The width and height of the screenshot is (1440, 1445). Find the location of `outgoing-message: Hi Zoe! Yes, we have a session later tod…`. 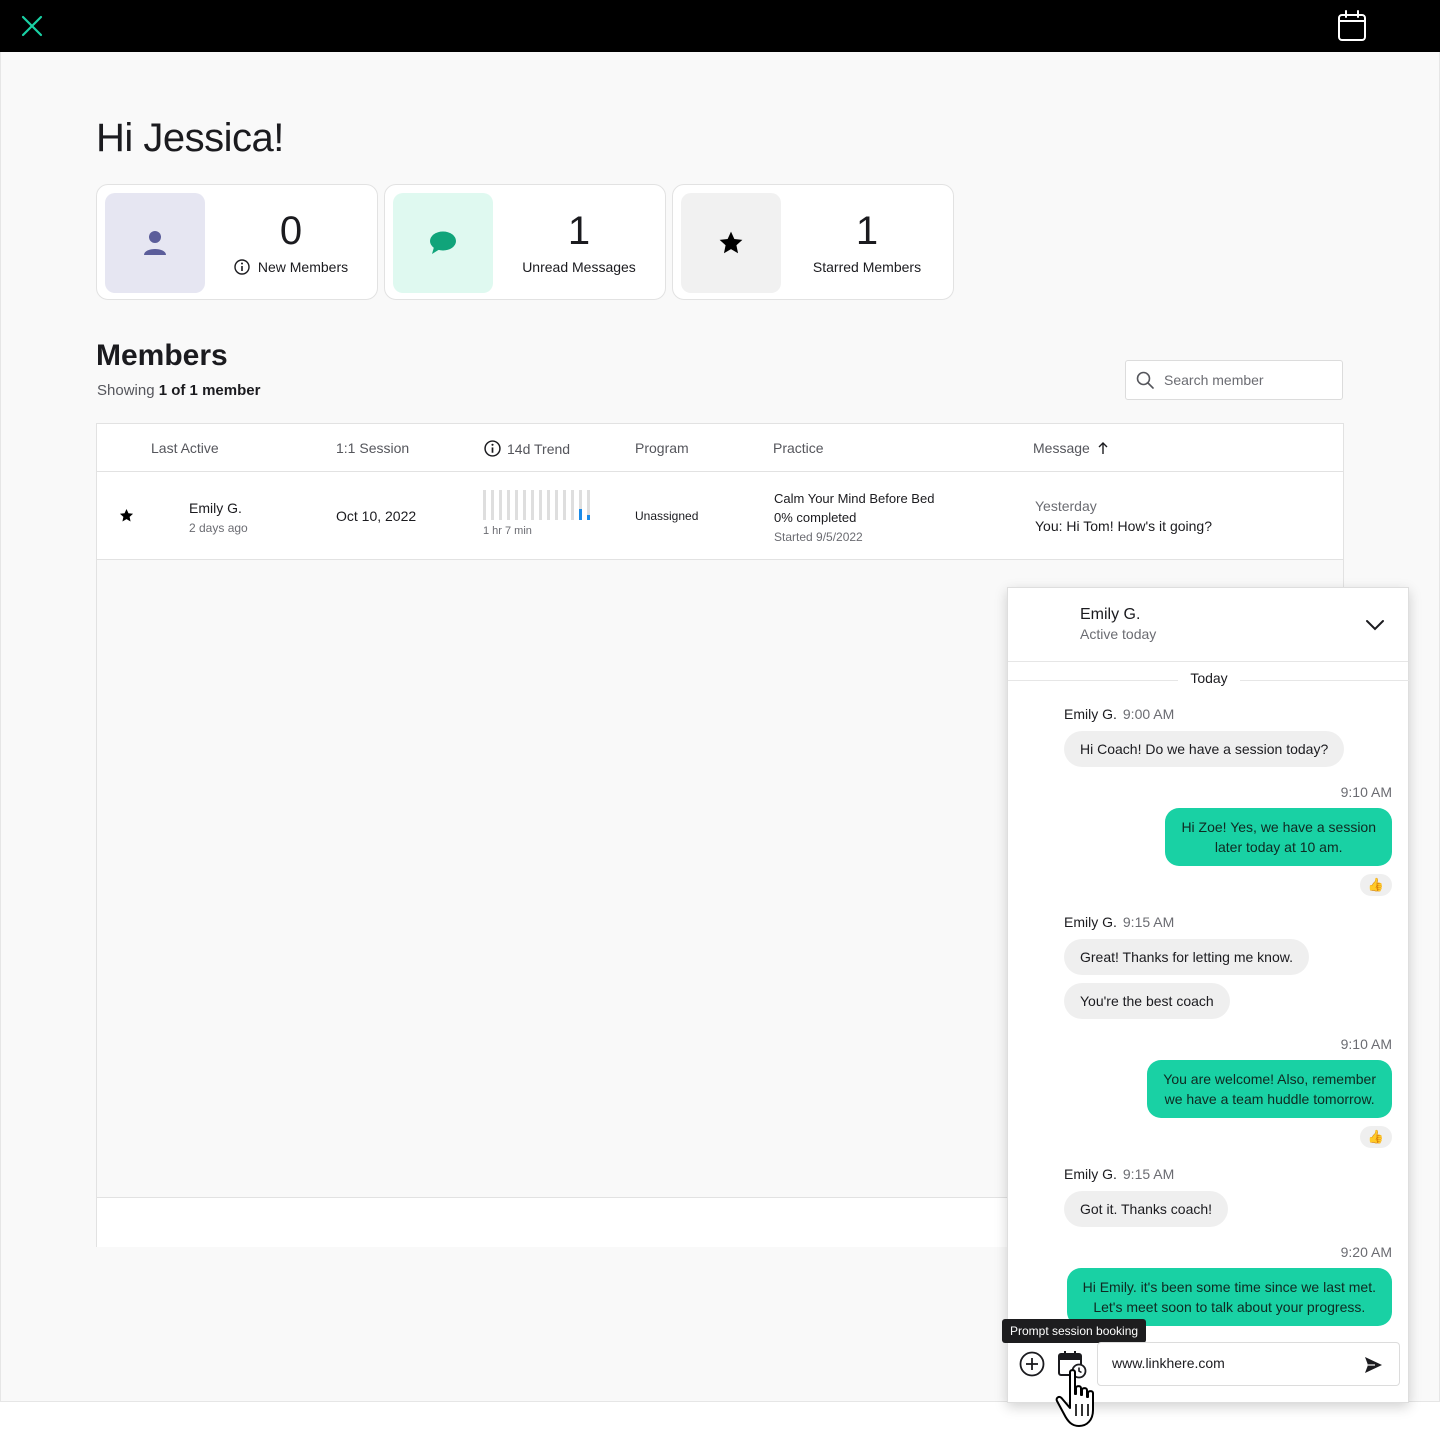

outgoing-message: Hi Zoe! Yes, we have a session later tod… is located at coordinates (1278, 837).